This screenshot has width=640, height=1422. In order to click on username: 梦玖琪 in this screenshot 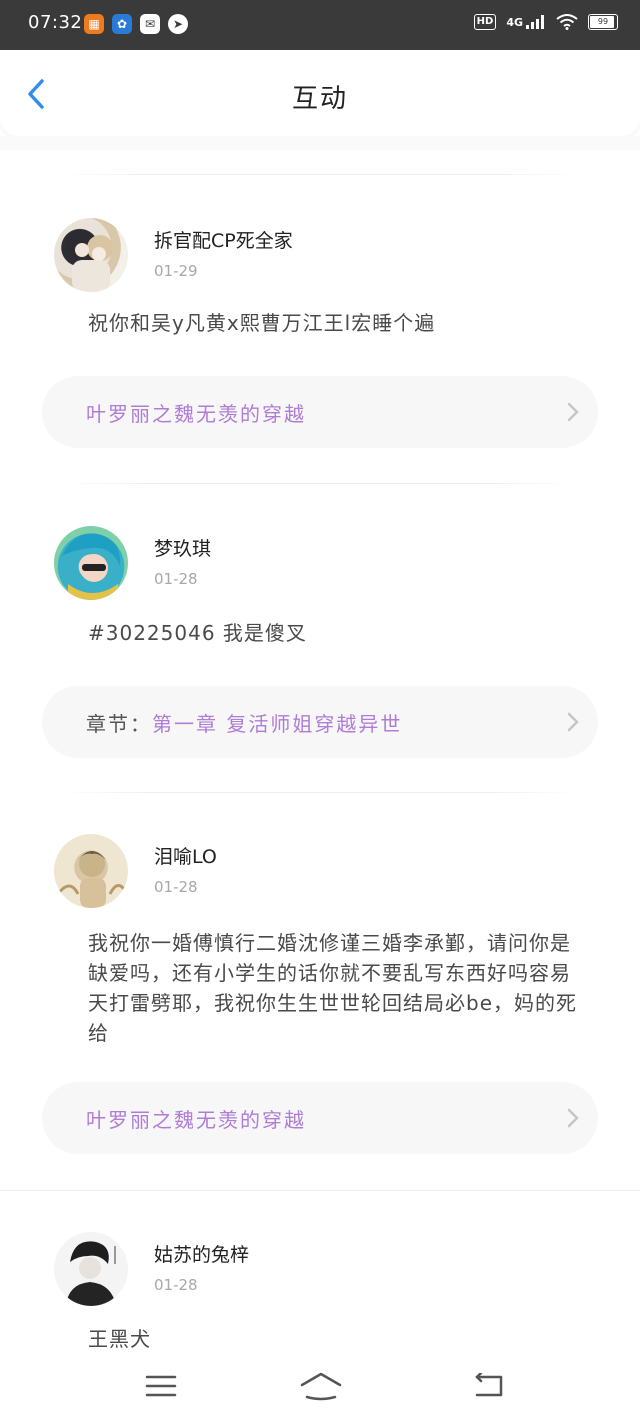, I will do `click(182, 547)`.